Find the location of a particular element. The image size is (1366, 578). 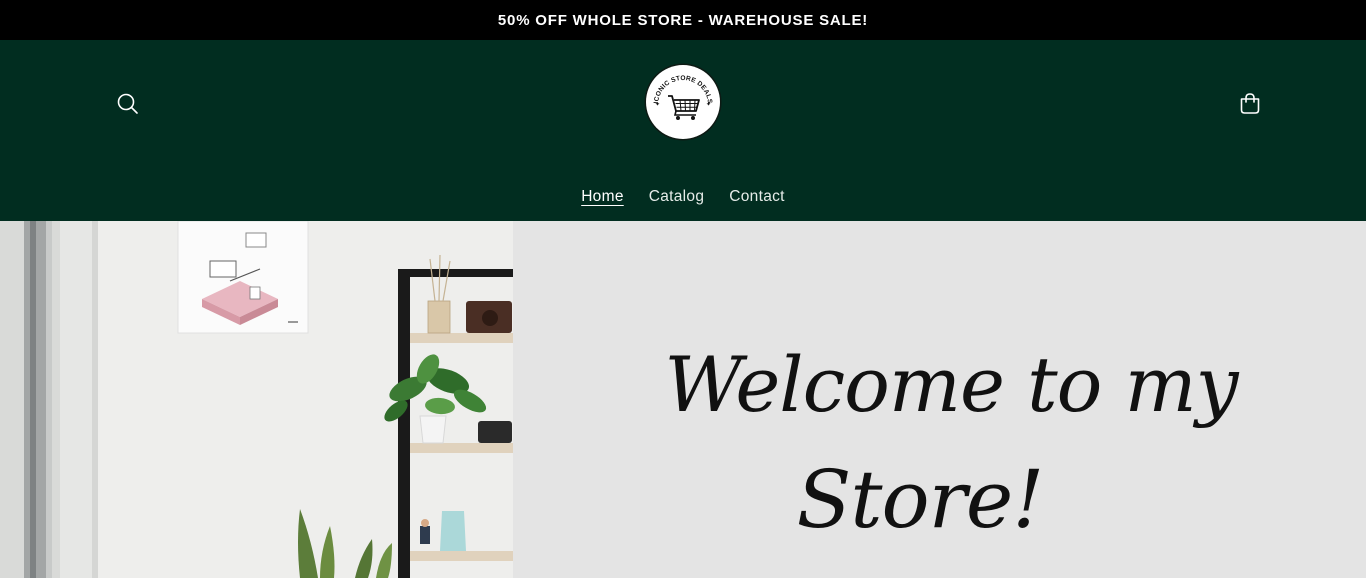

cart-icon is located at coordinates (1250, 103).